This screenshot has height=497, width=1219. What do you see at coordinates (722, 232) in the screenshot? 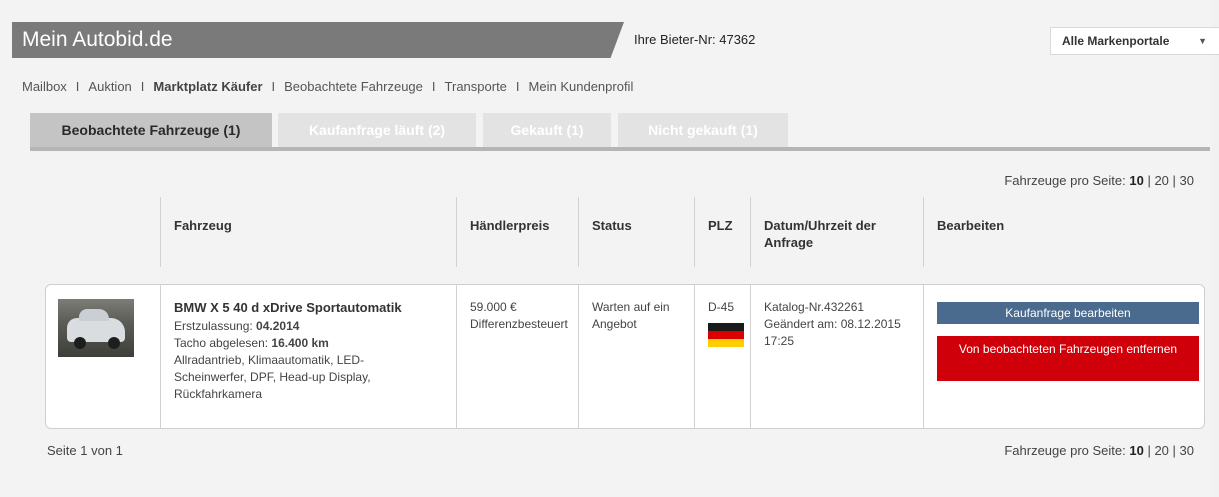
I see `column-header-plz: PLZ` at bounding box center [722, 232].